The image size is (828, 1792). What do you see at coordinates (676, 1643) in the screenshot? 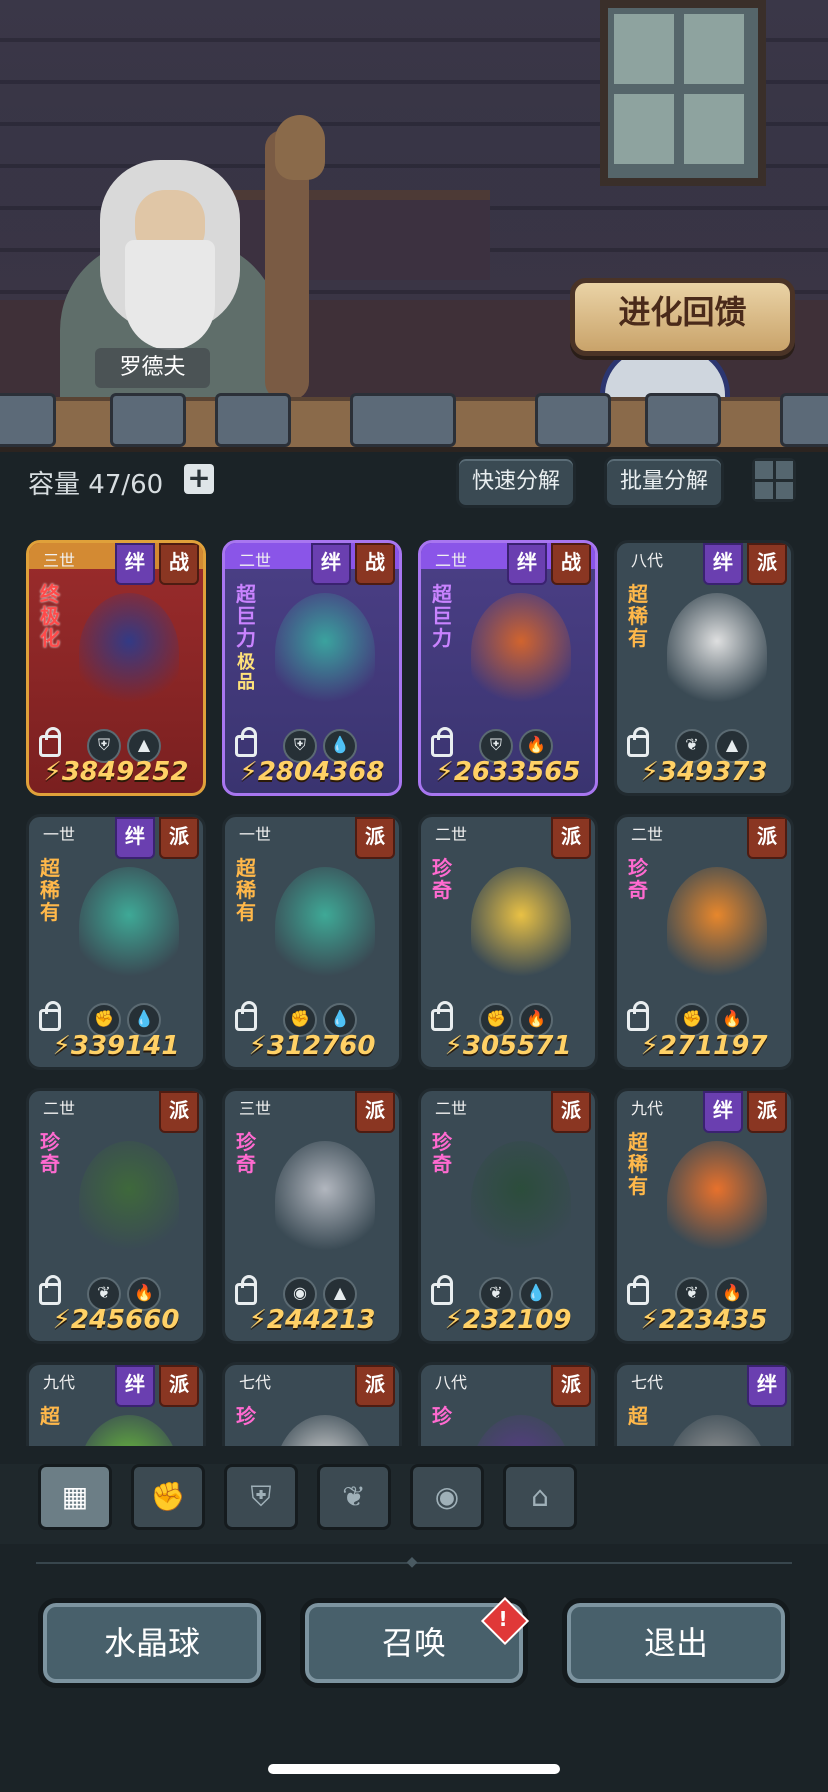
I see `exit-button: 退出` at bounding box center [676, 1643].